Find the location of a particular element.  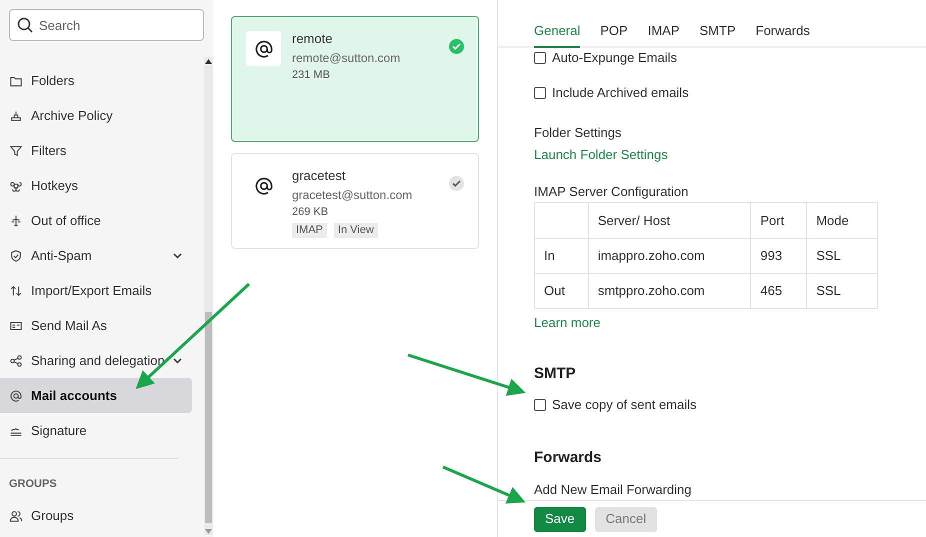

sidebar-item: Folders is located at coordinates (96, 80).